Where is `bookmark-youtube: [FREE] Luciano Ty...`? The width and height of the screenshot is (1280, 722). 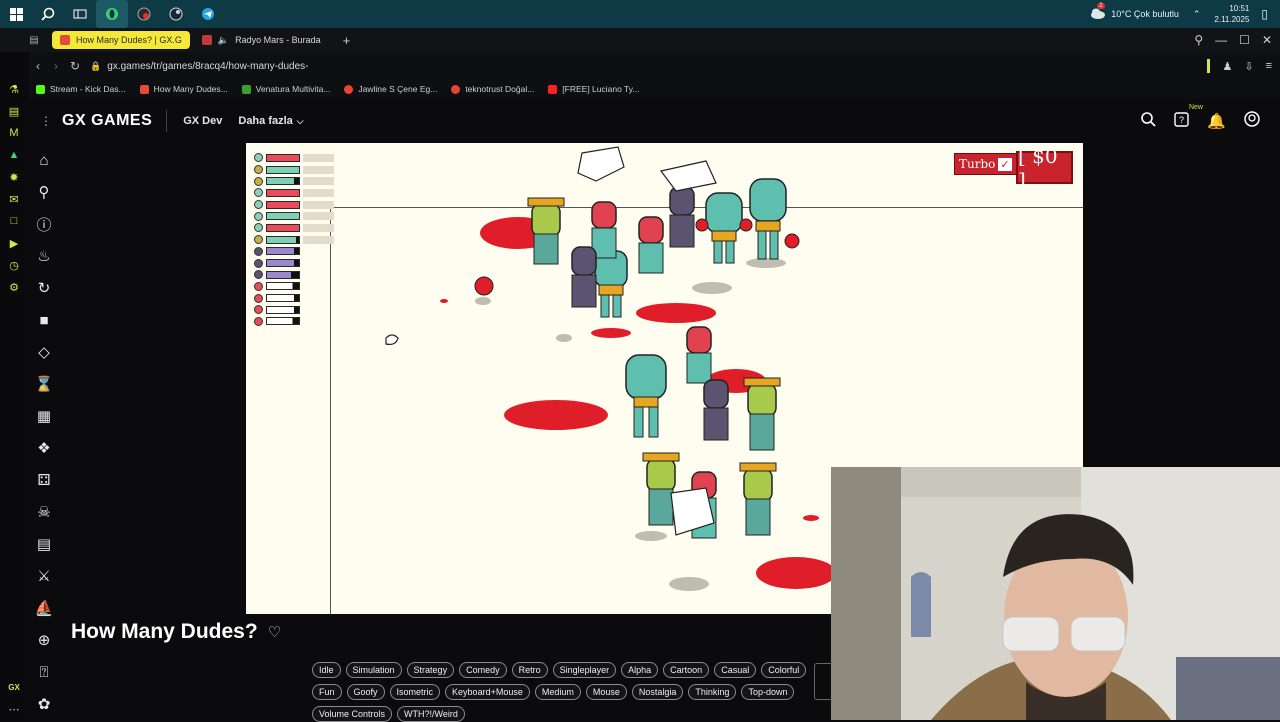 bookmark-youtube: [FREE] Luciano Ty... is located at coordinates (593, 89).